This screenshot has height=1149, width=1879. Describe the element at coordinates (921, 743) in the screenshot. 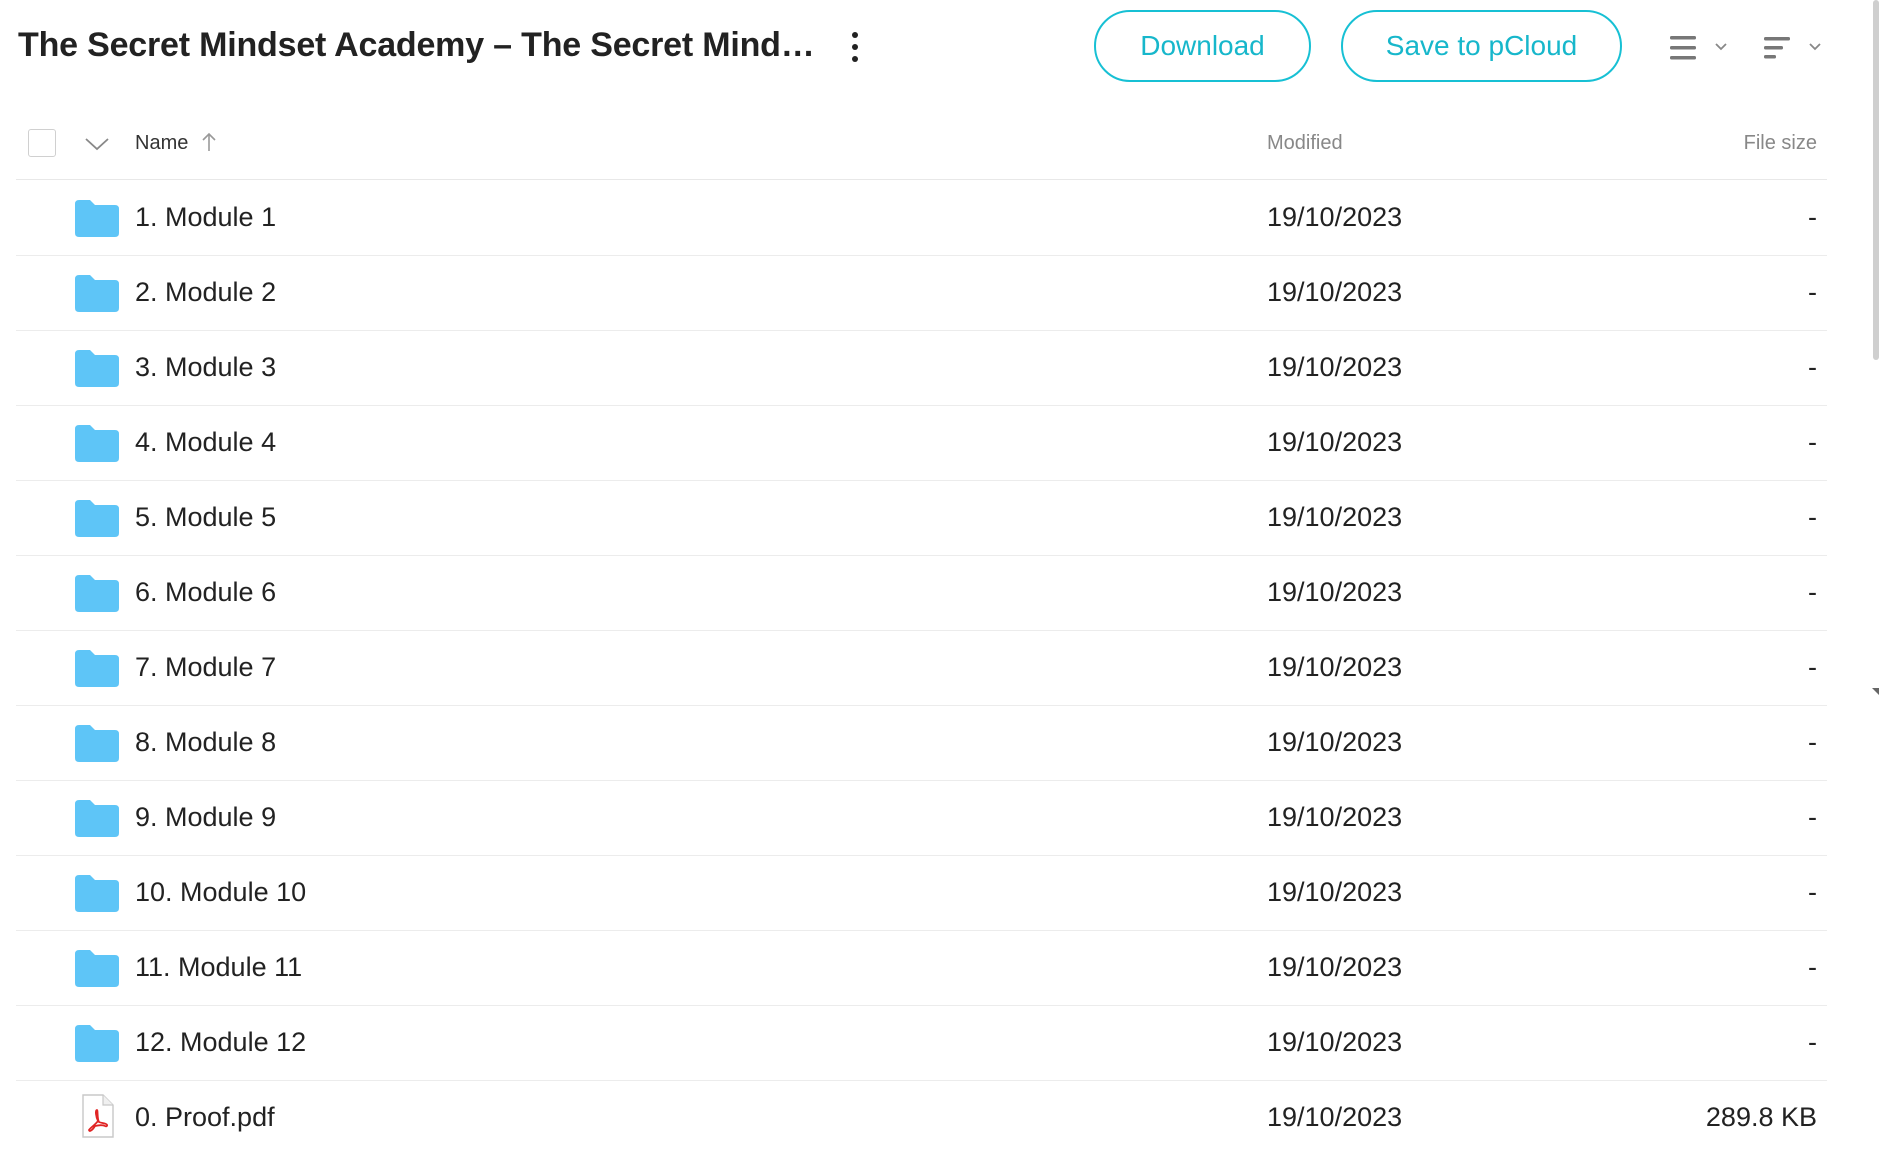

I see `folder-row: 8. Module 8 19/10/2023 -` at that location.